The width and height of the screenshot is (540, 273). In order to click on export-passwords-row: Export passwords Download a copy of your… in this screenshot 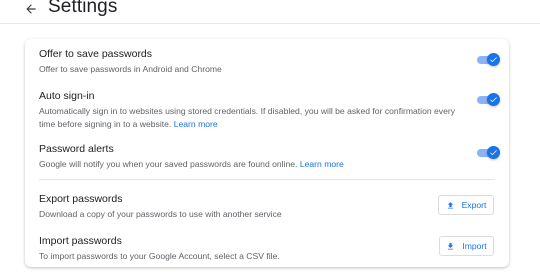, I will do `click(269, 207)`.